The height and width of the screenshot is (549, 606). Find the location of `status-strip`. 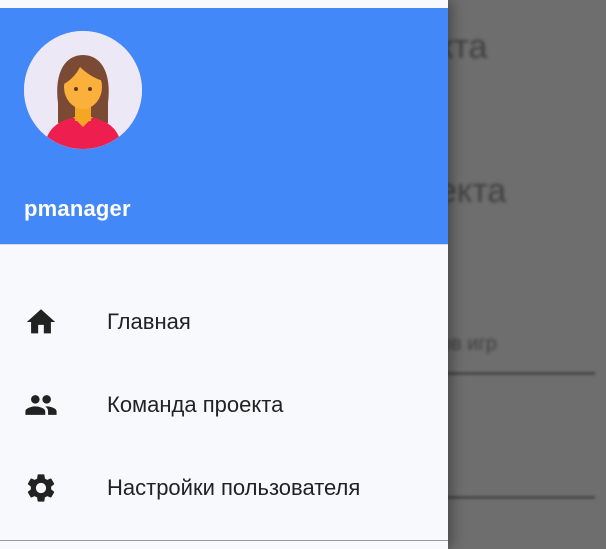

status-strip is located at coordinates (224, 4).